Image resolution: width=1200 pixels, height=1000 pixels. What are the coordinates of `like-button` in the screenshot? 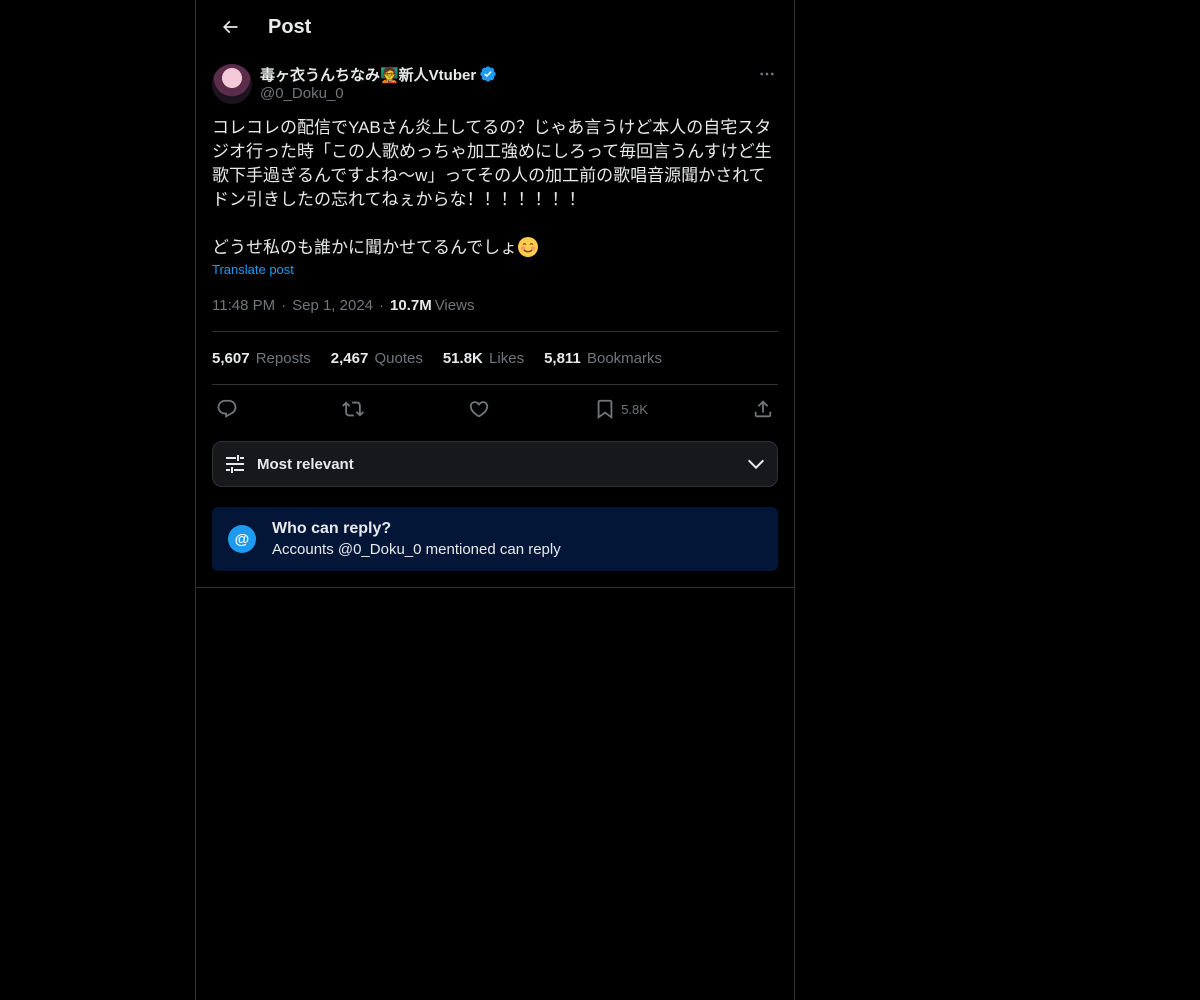 It's located at (479, 409).